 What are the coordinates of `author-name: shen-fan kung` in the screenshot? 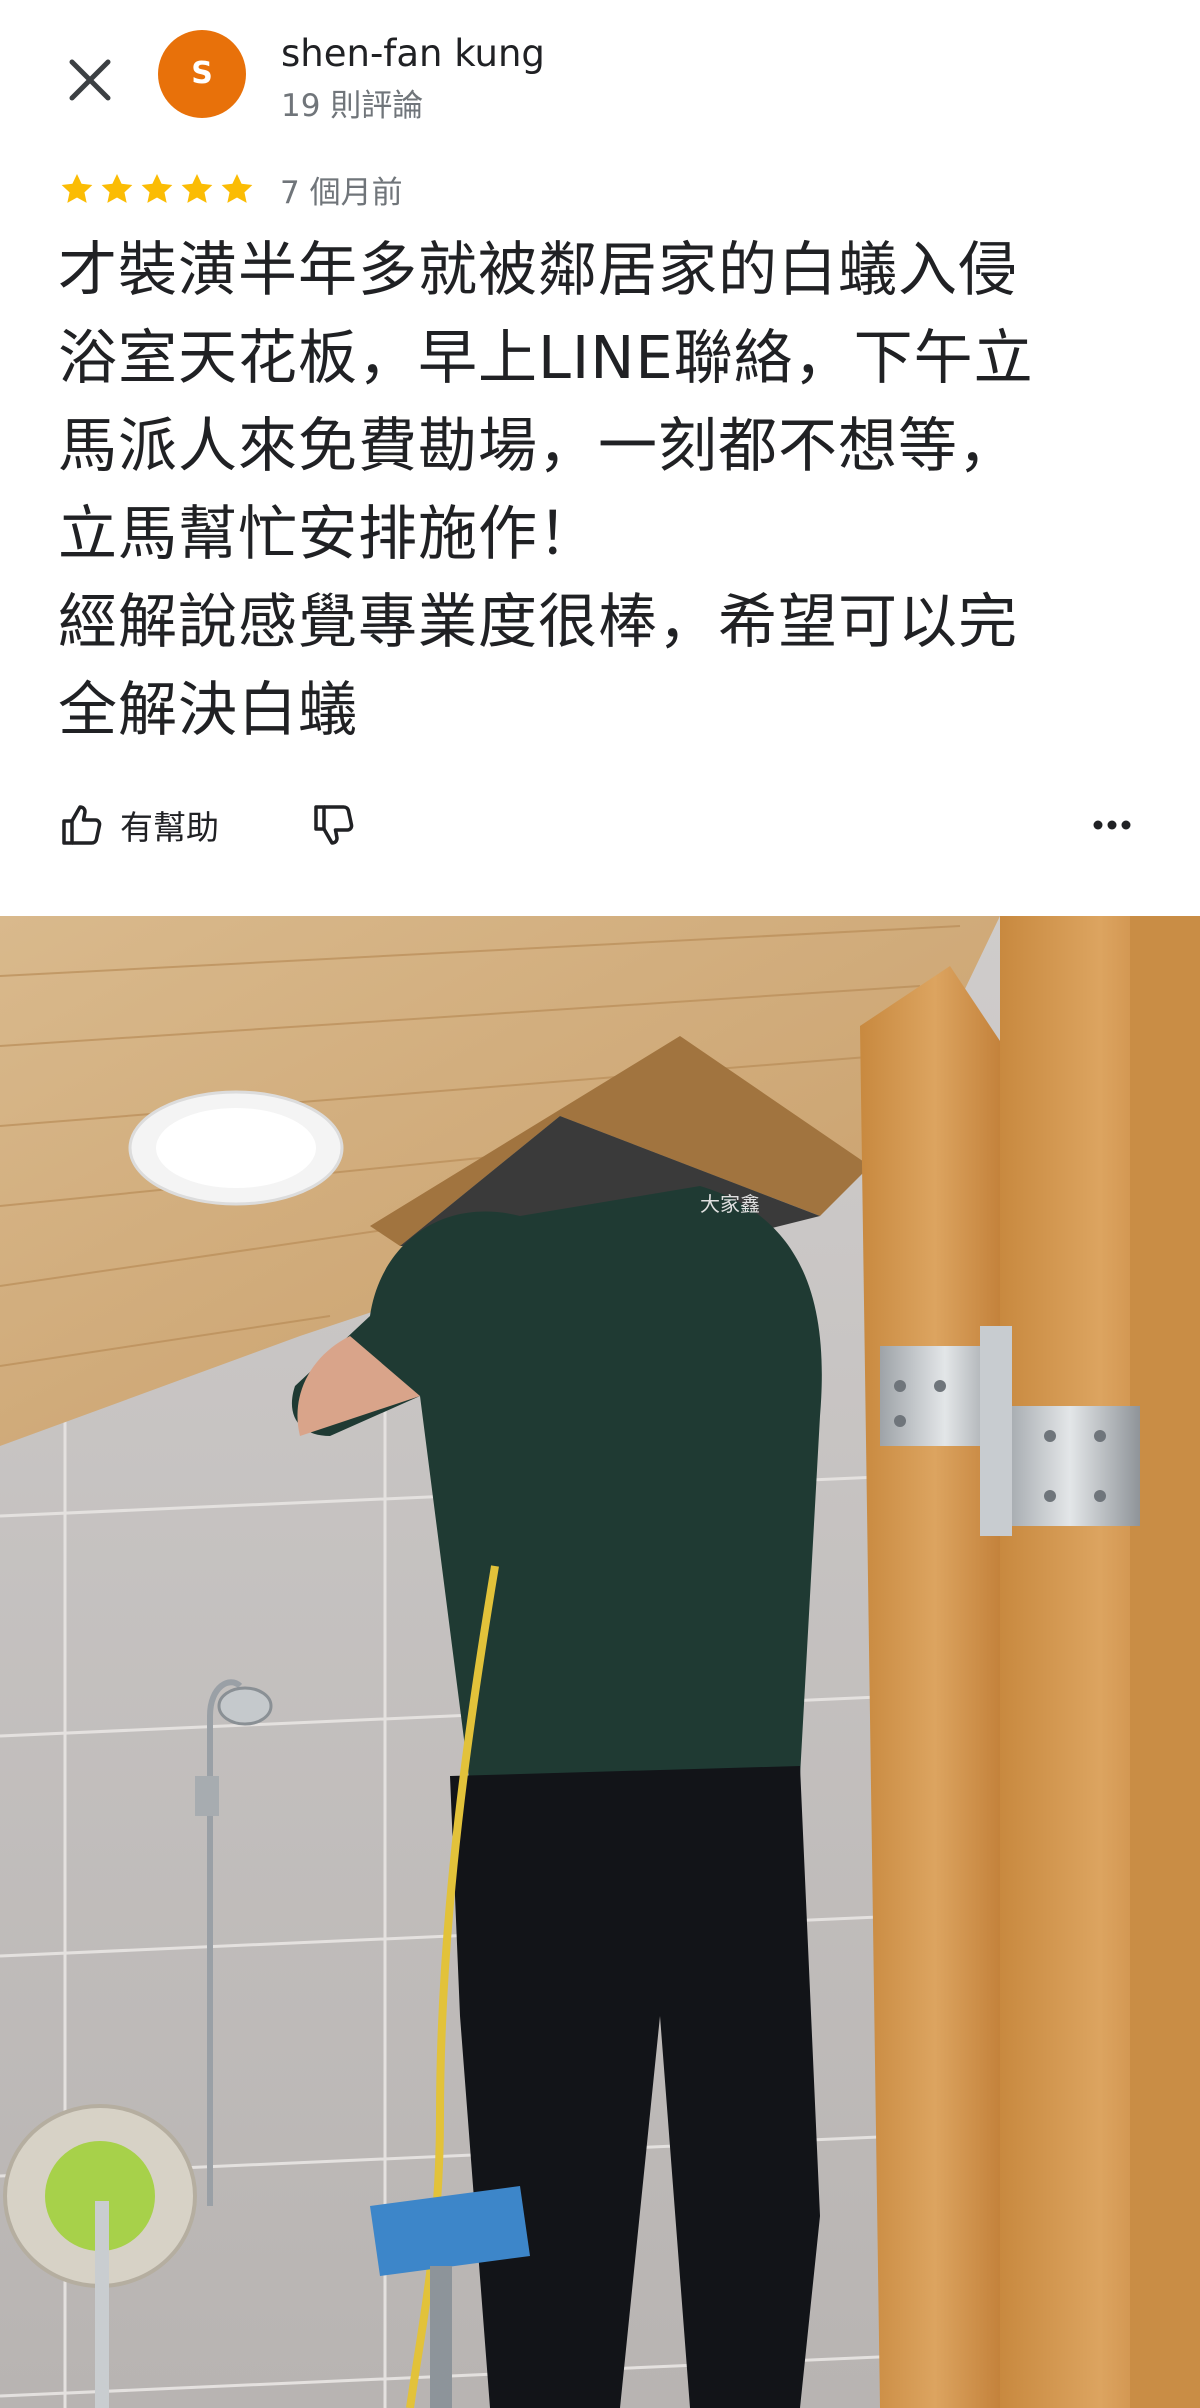 It's located at (413, 53).